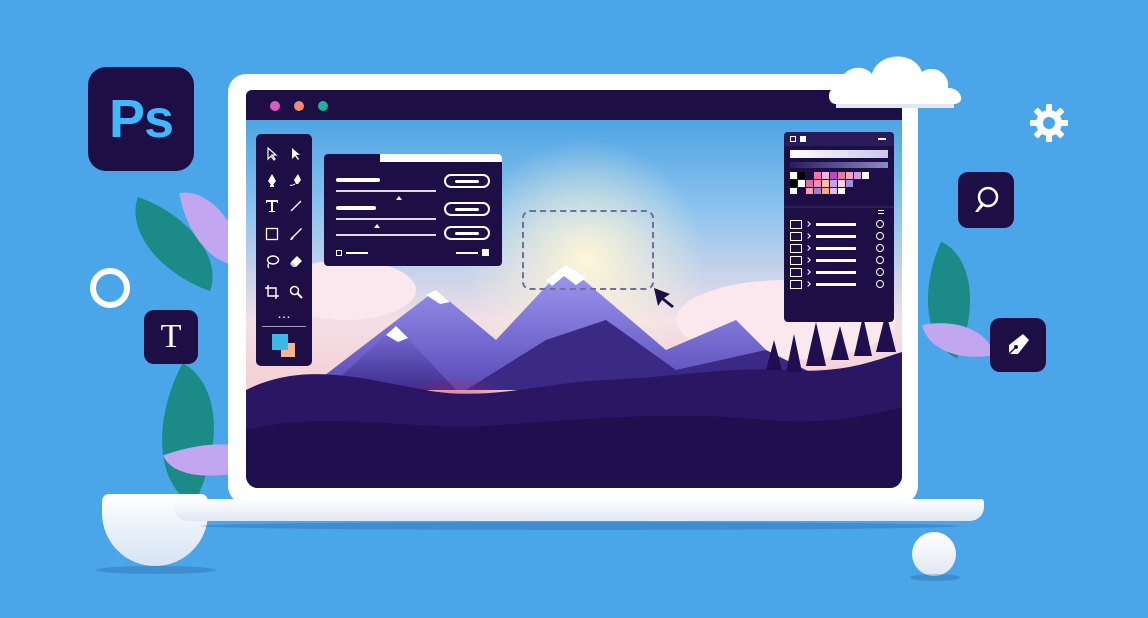 The width and height of the screenshot is (1148, 618). I want to click on swatches-layers-panel, so click(839, 227).